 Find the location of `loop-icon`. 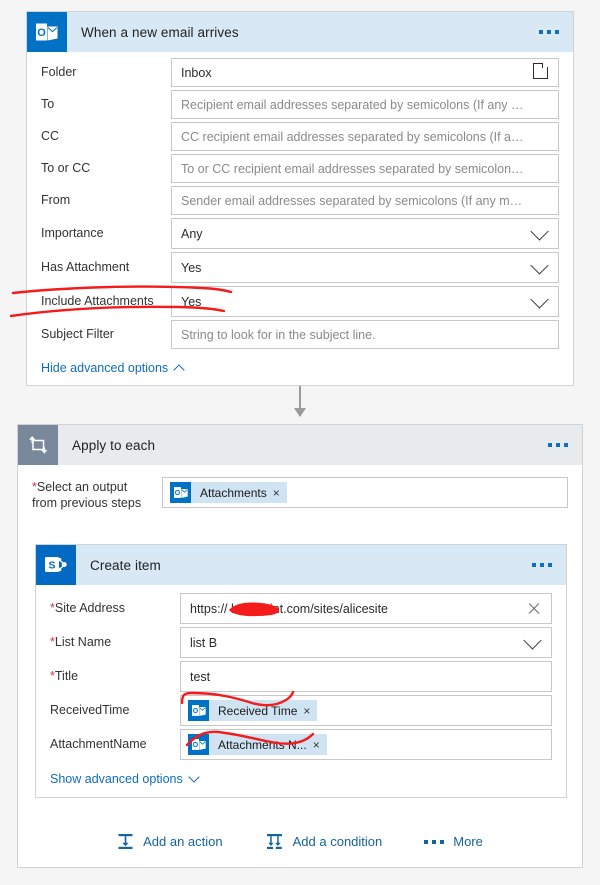

loop-icon is located at coordinates (38, 445).